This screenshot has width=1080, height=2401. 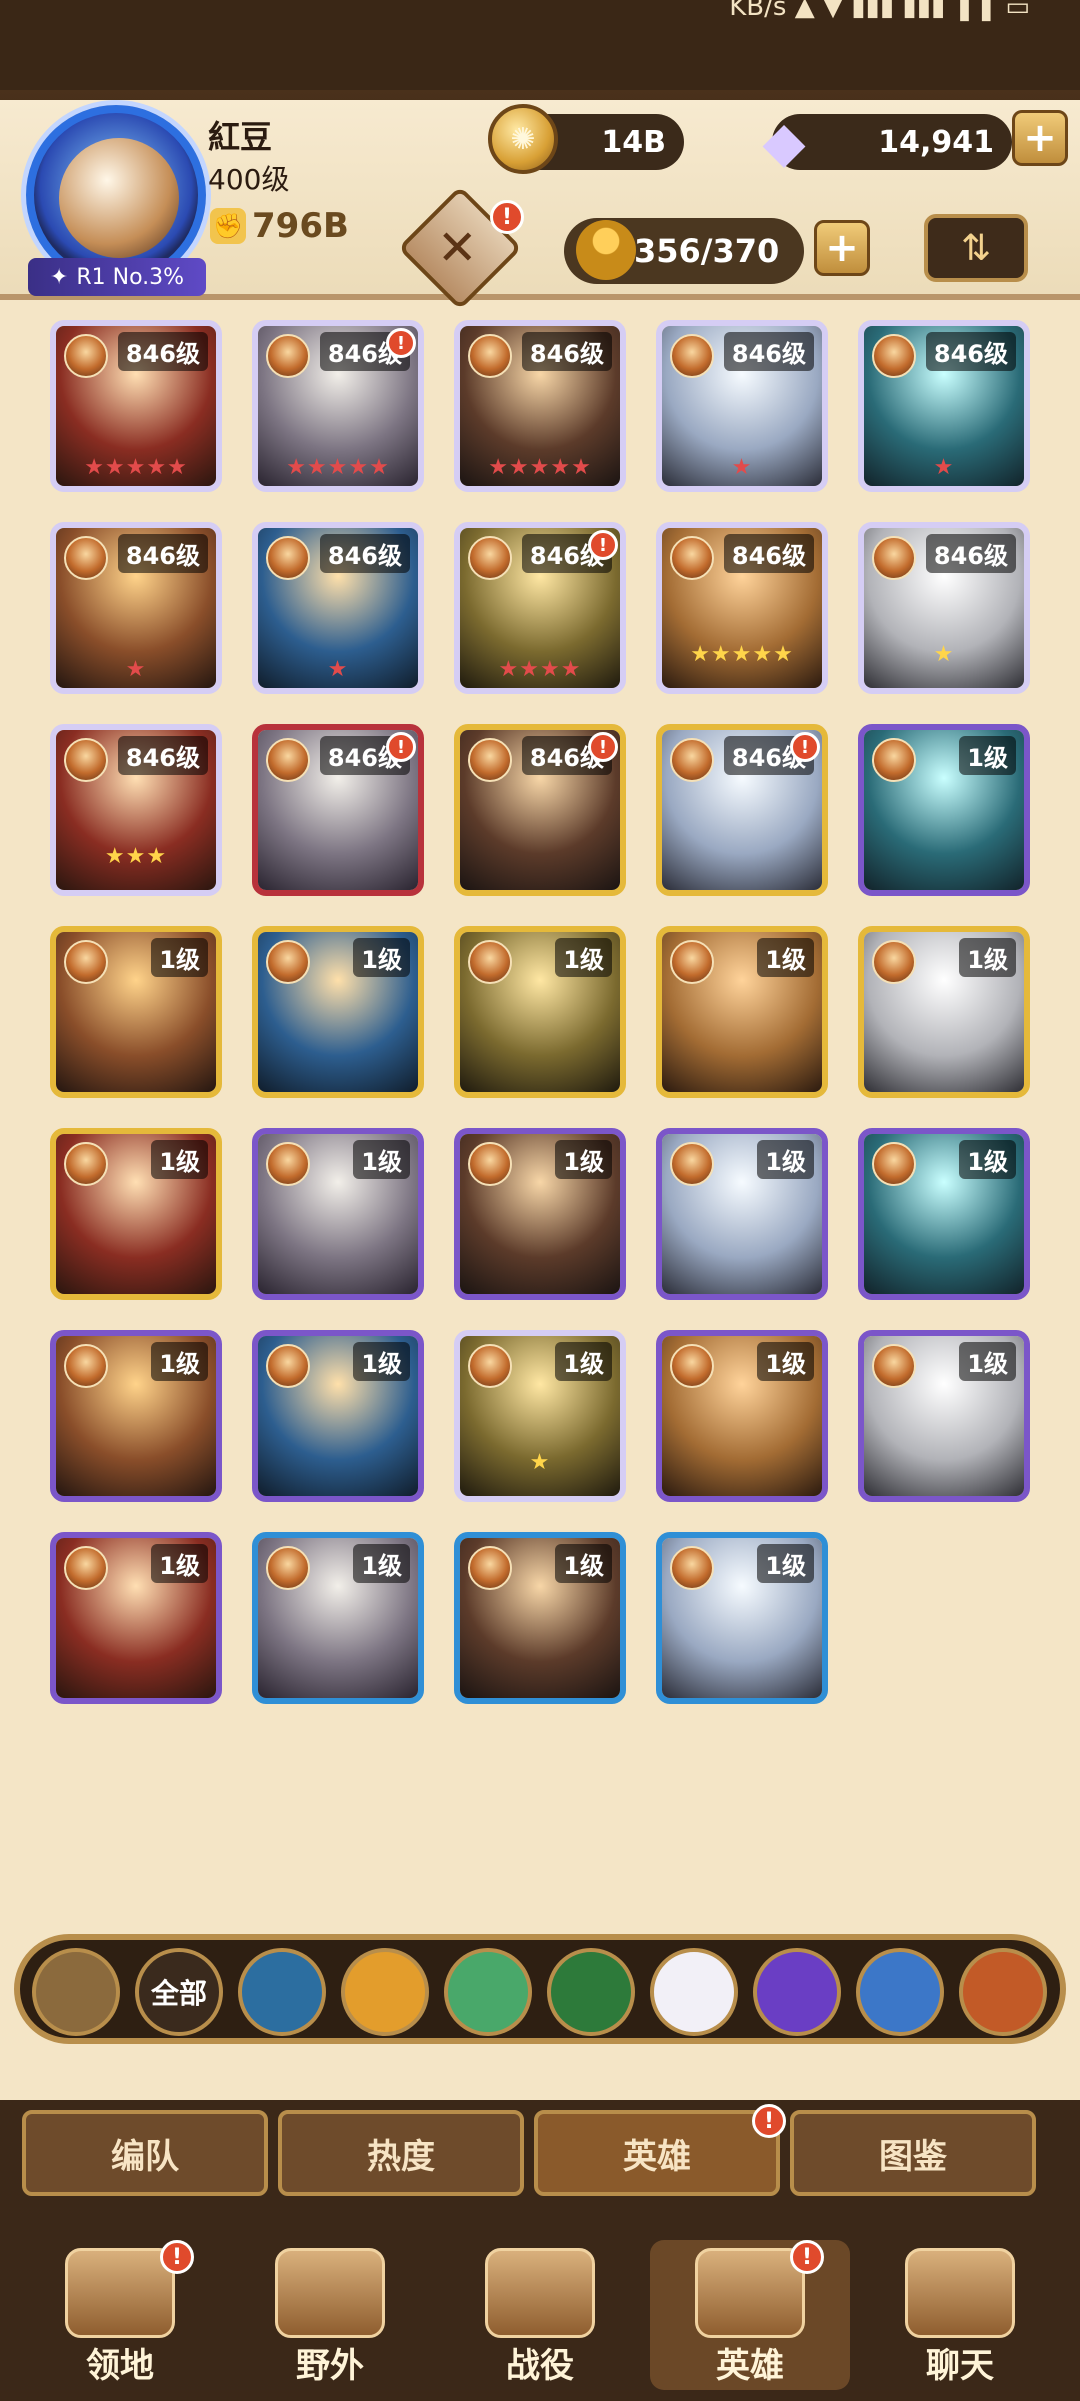 What do you see at coordinates (338, 406) in the screenshot?
I see `hero-card: 846级 ★★★★★!` at bounding box center [338, 406].